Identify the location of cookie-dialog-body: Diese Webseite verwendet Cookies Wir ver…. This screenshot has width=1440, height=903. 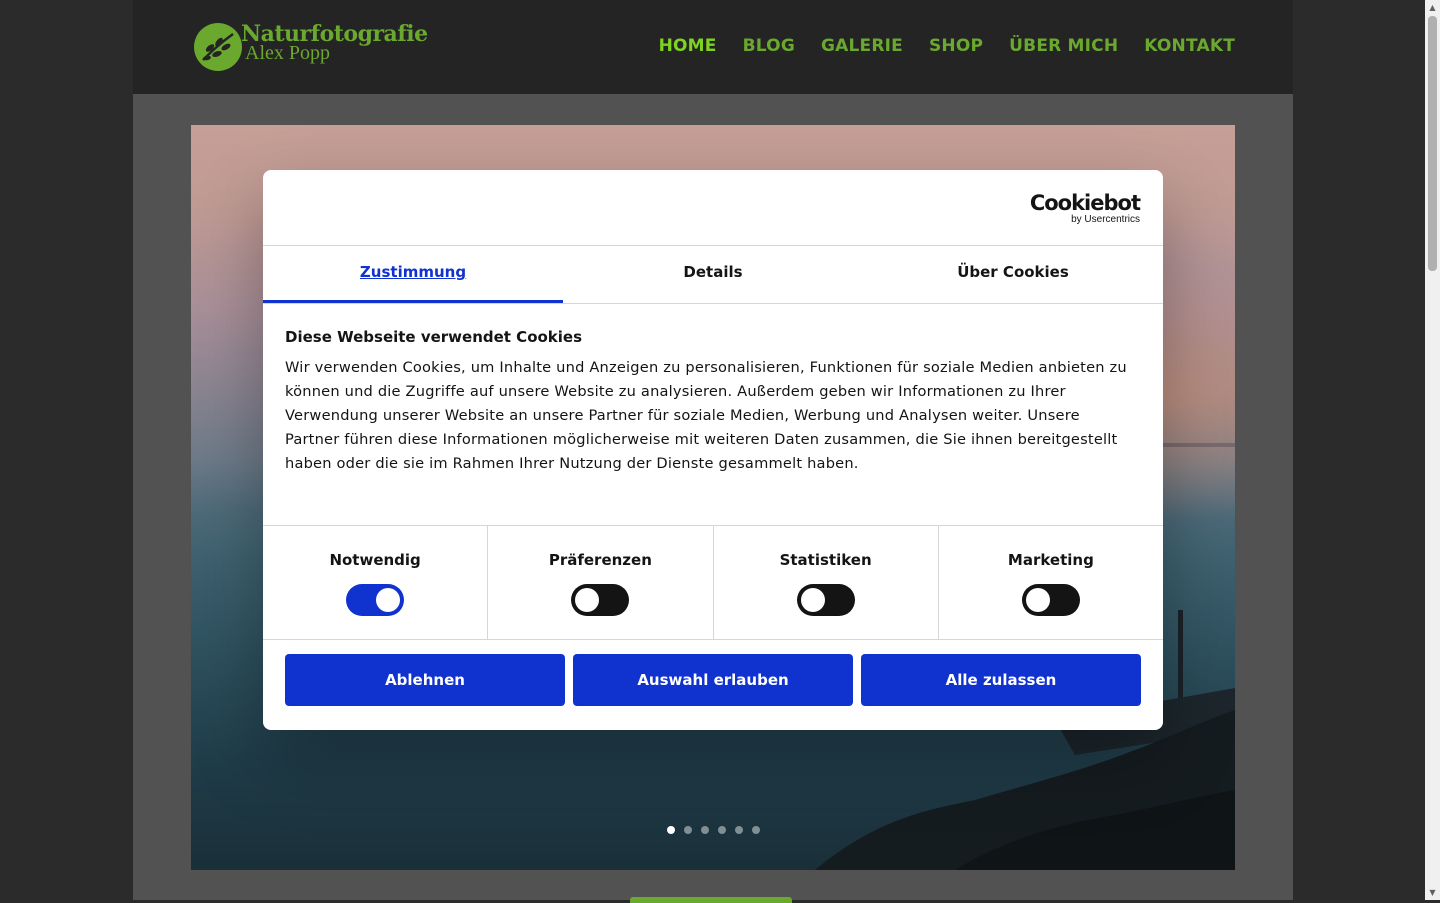
(710, 402).